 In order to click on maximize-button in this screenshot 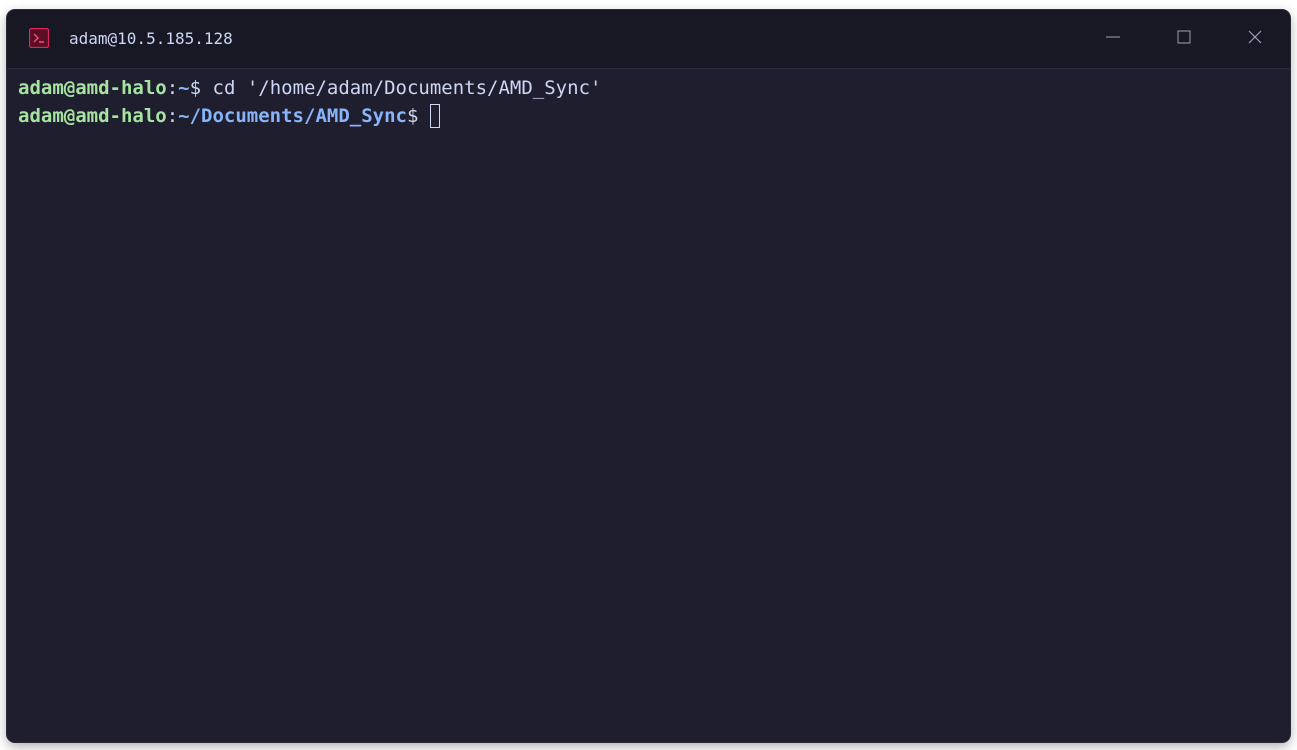, I will do `click(1184, 39)`.